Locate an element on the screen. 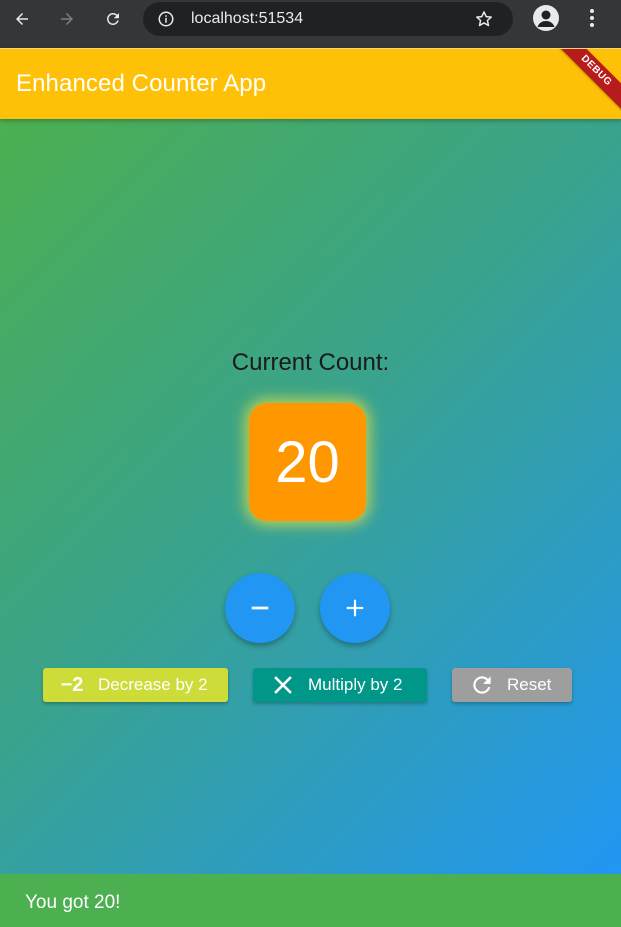 Image resolution: width=621 pixels, height=927 pixels. url-text: localhost:51534 is located at coordinates (247, 18).